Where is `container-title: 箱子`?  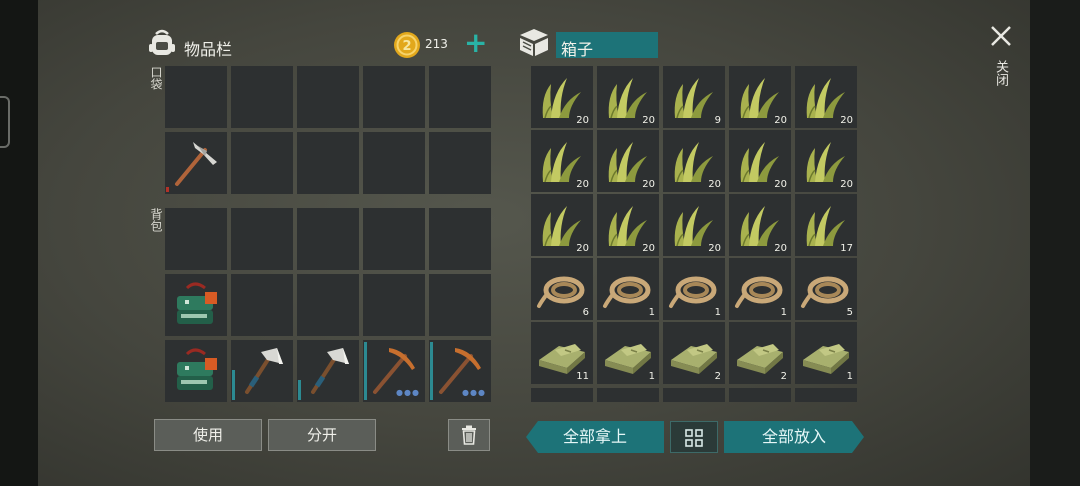
container-title: 箱子 is located at coordinates (577, 49).